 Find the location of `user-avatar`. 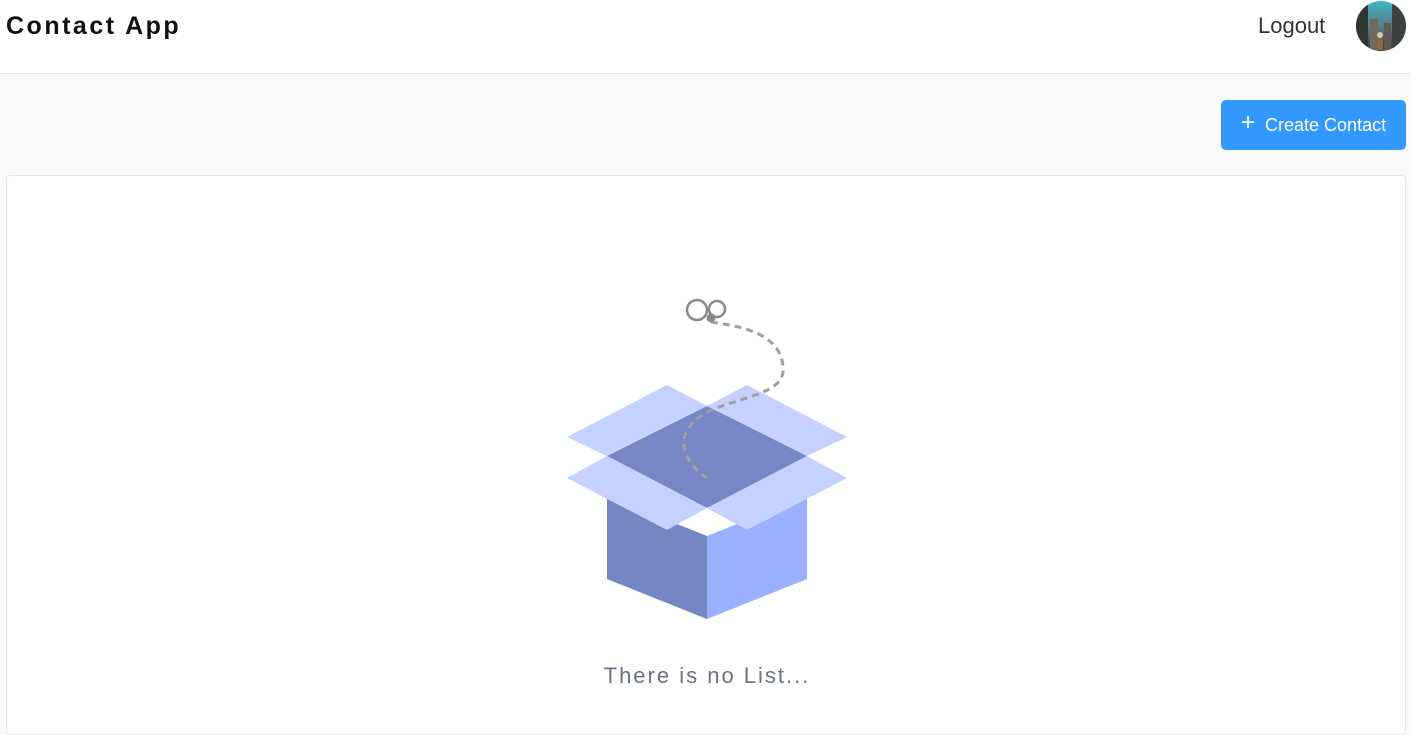

user-avatar is located at coordinates (1381, 26).